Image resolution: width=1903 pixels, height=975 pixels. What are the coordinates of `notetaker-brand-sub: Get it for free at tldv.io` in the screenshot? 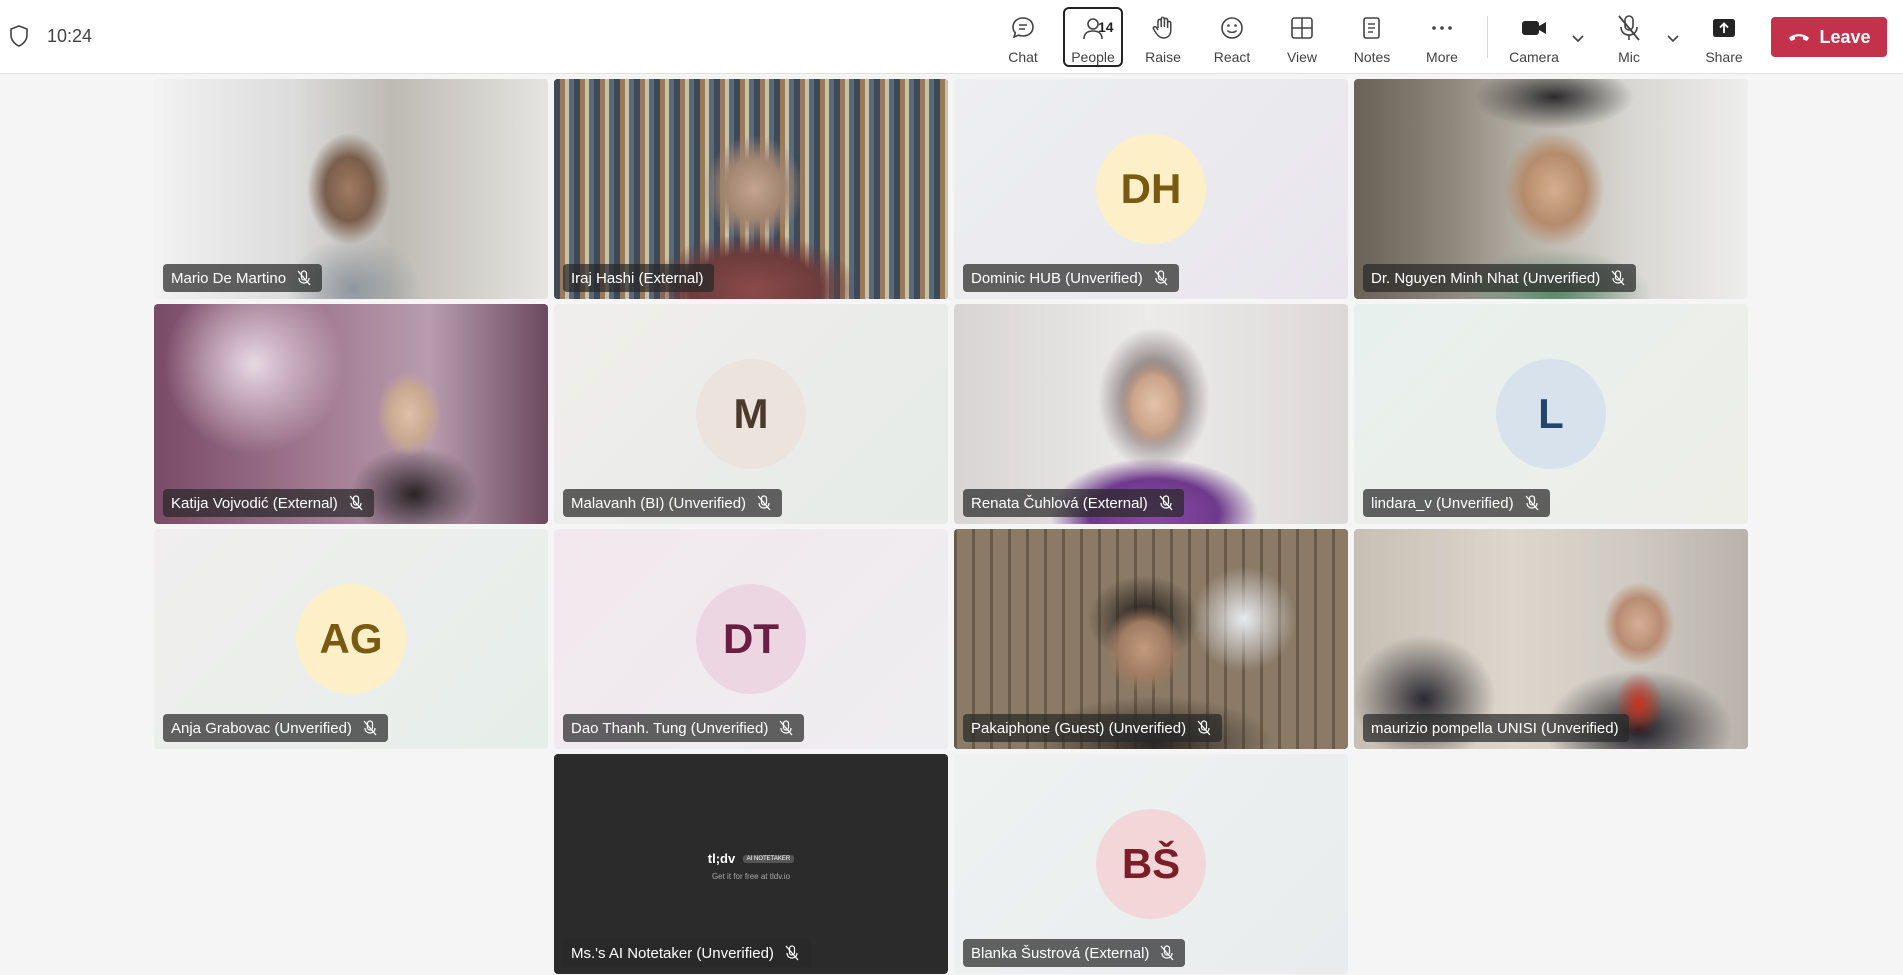 It's located at (751, 876).